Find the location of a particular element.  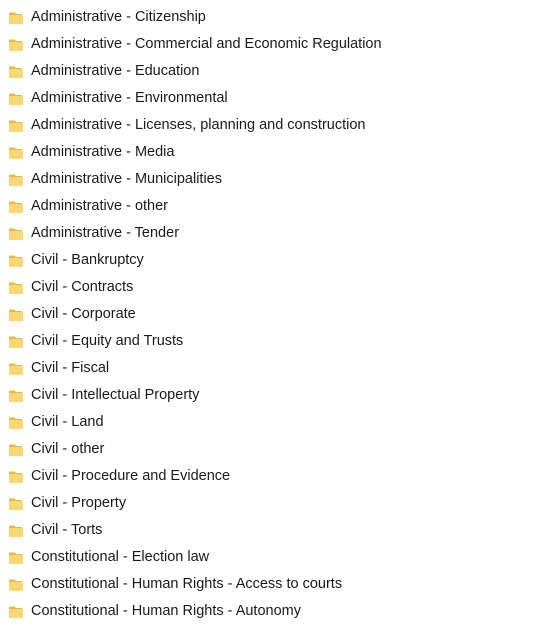

folder-label: Administrative - other is located at coordinates (99, 206).